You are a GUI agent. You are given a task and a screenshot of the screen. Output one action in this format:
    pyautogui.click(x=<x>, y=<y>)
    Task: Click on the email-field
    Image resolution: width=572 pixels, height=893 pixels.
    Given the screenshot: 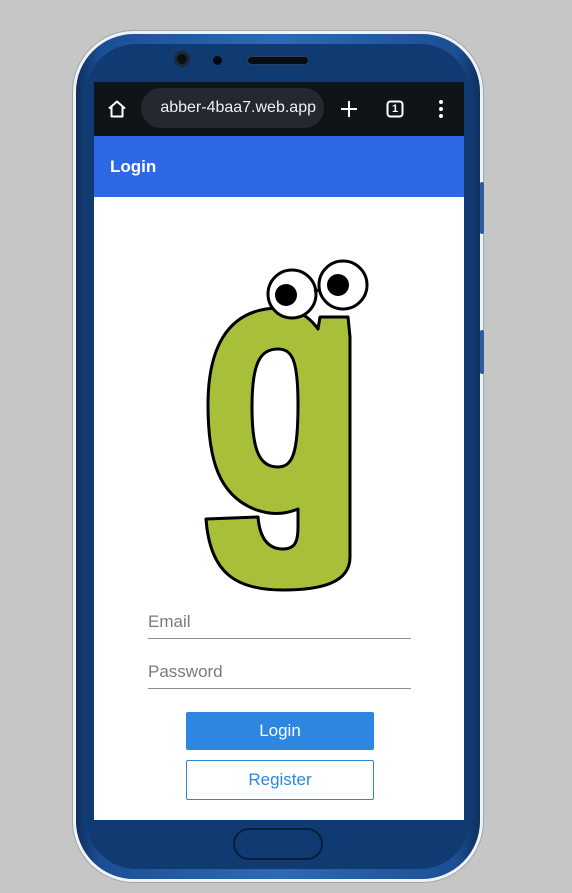 What is the action you would take?
    pyautogui.click(x=279, y=622)
    